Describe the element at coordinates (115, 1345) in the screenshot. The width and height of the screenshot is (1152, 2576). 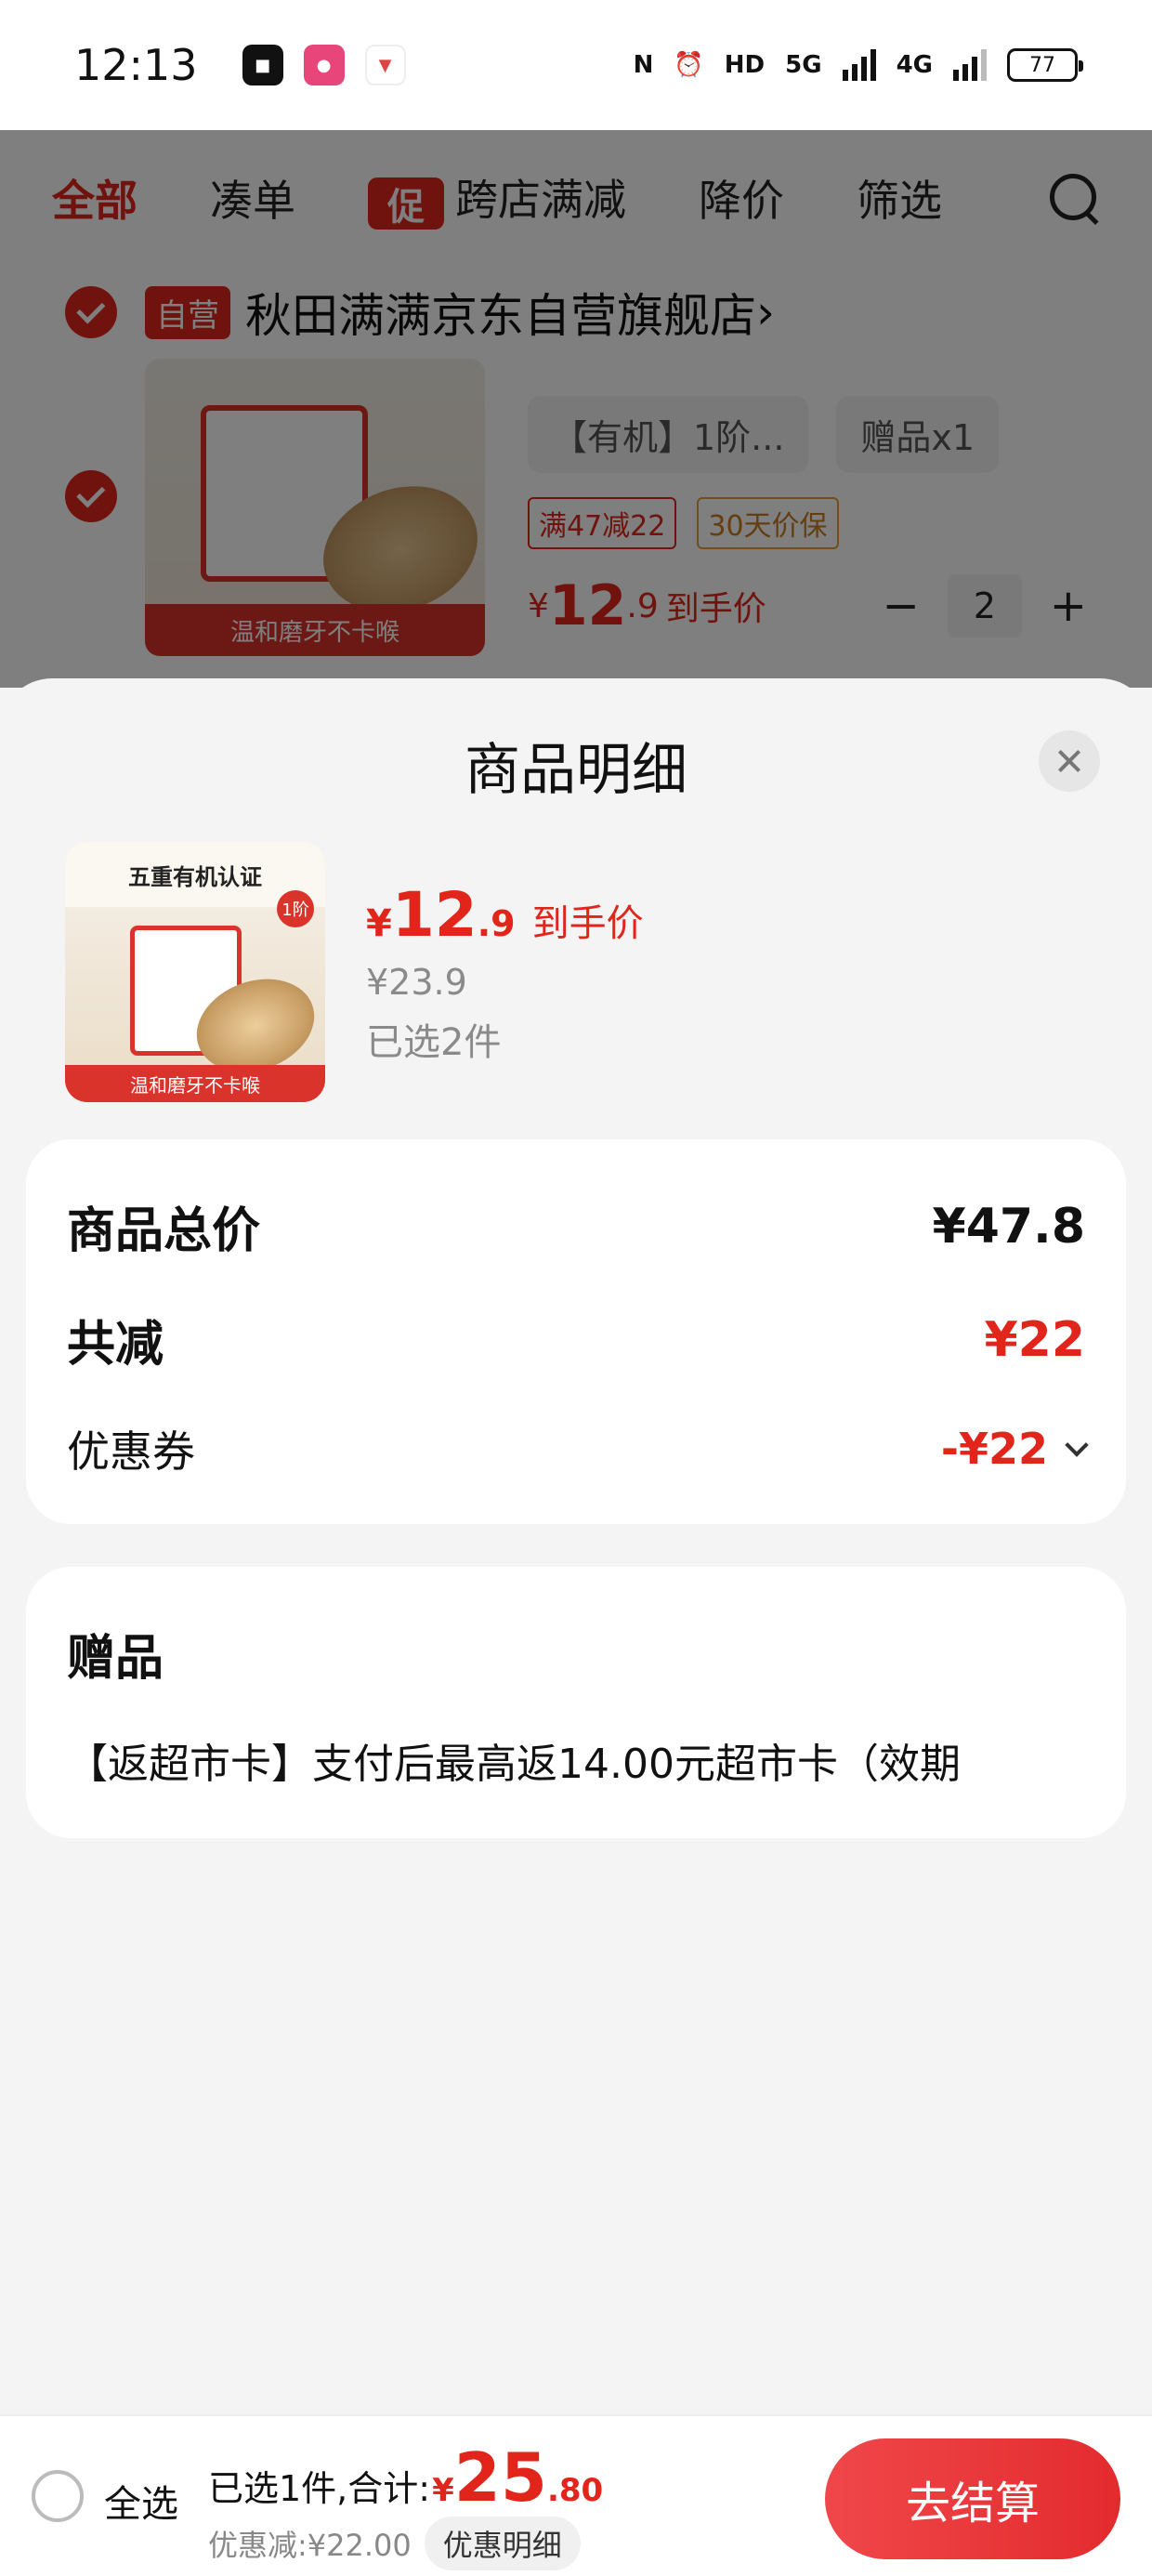
I see `total-reduce-label: 共减` at that location.